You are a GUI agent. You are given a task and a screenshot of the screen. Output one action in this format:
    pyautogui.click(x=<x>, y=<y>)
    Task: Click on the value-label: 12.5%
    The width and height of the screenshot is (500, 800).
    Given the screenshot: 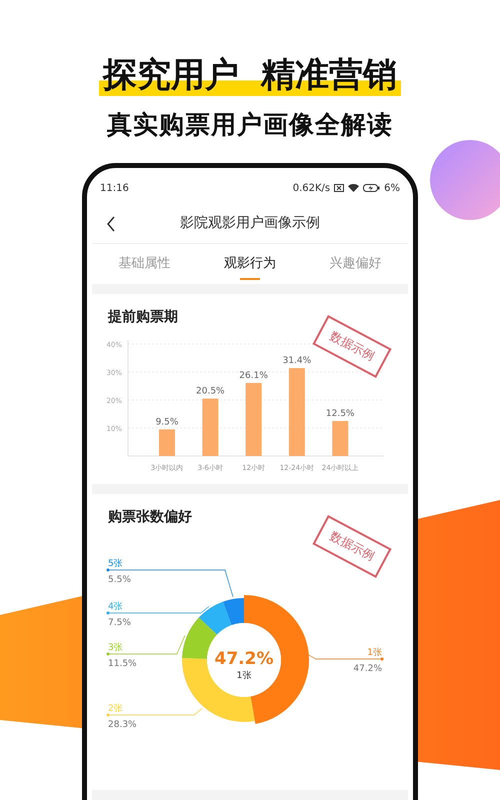 What is the action you would take?
    pyautogui.click(x=340, y=414)
    